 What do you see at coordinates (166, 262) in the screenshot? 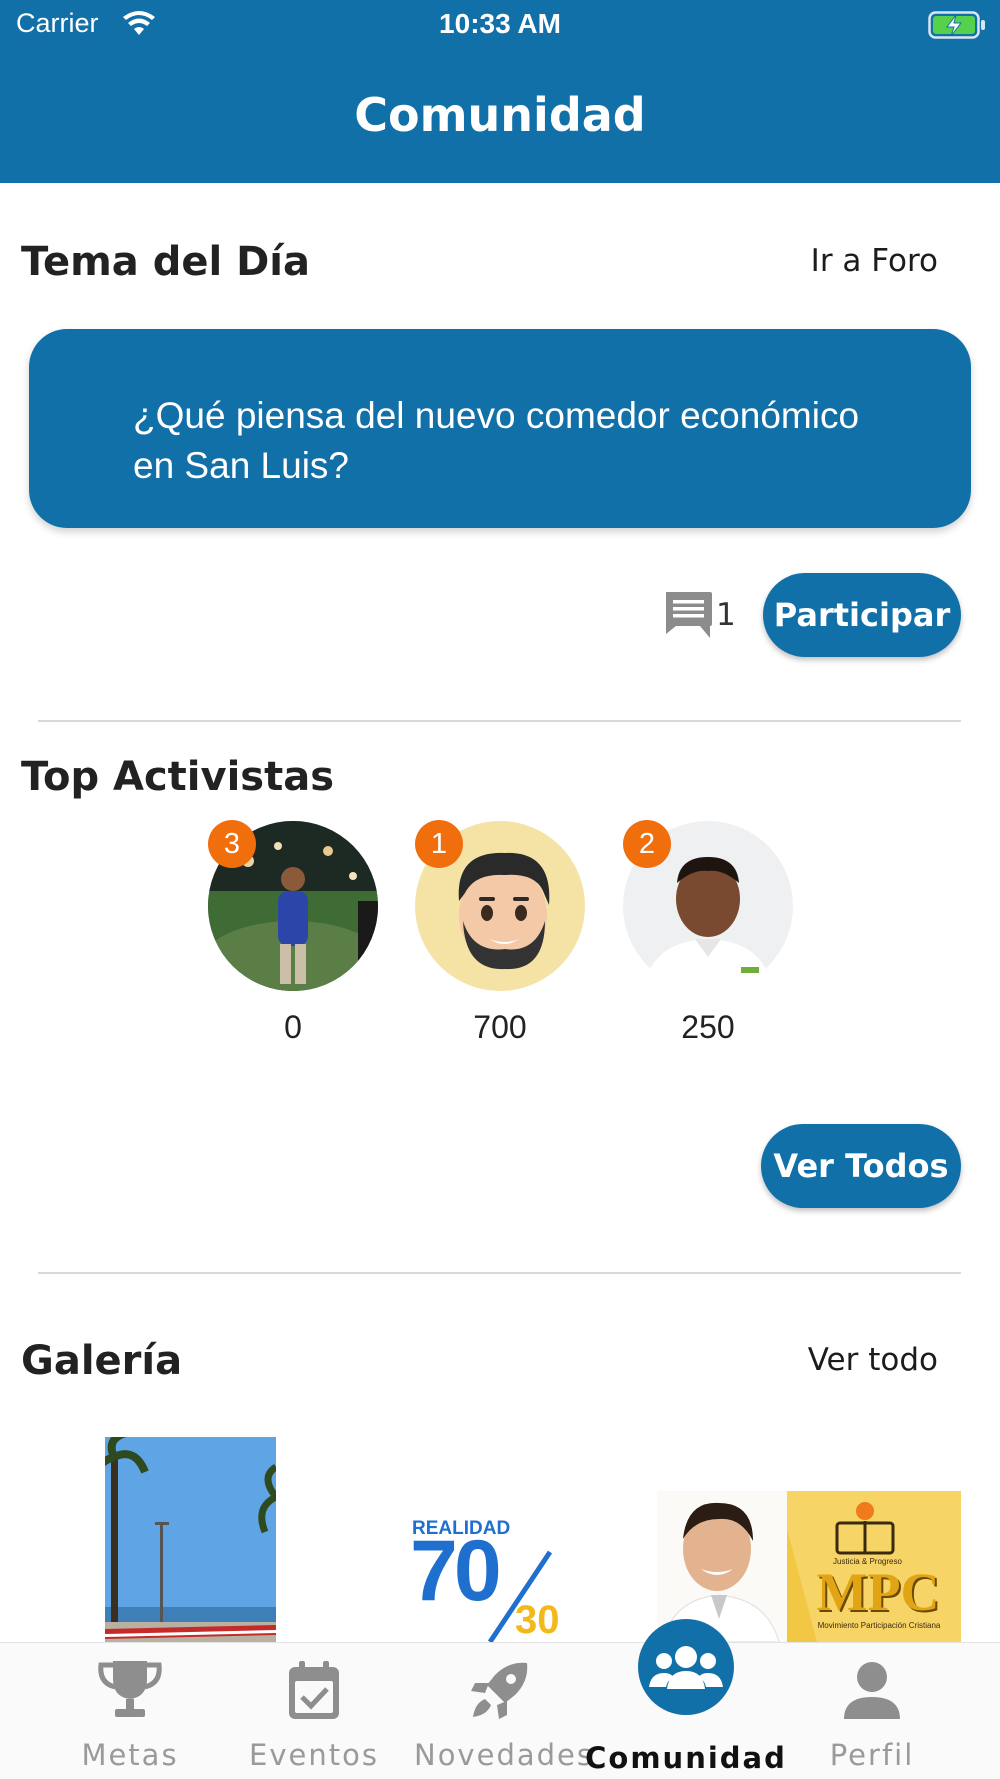
I see `topic-section-title: Tema del Día` at bounding box center [166, 262].